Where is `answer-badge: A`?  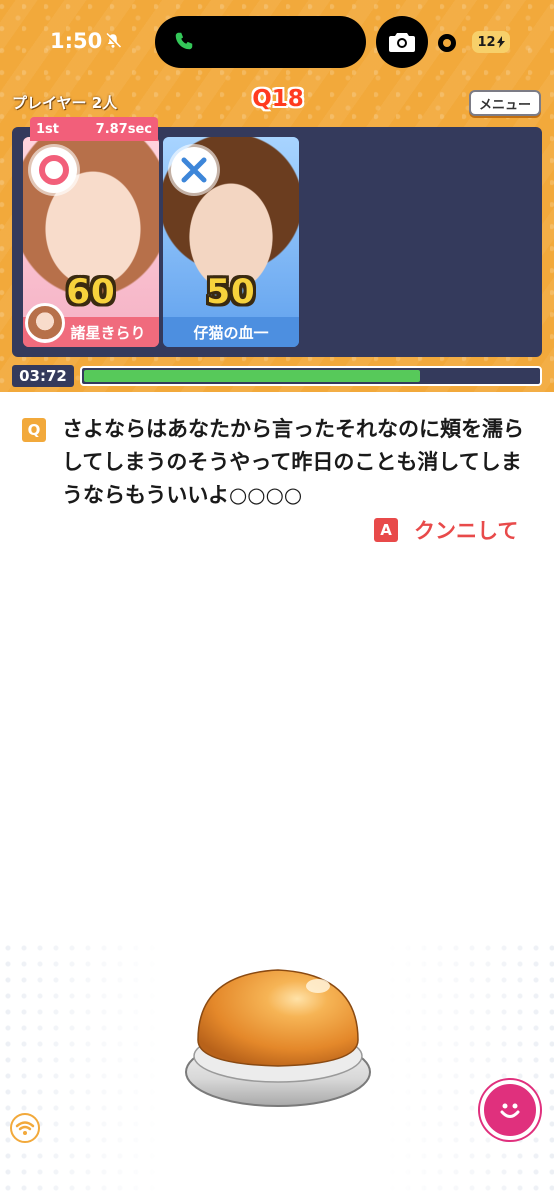
answer-badge: A is located at coordinates (386, 530).